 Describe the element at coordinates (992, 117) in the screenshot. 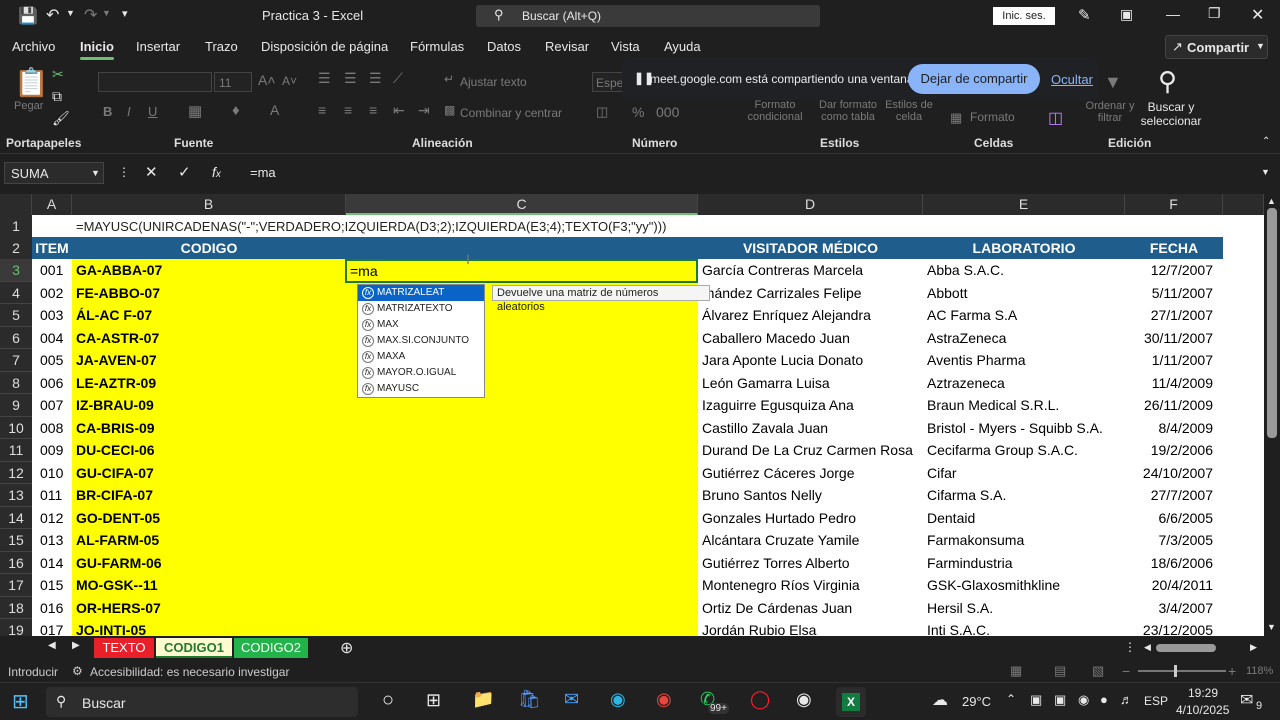

I see `format-cells-label: Formato` at that location.